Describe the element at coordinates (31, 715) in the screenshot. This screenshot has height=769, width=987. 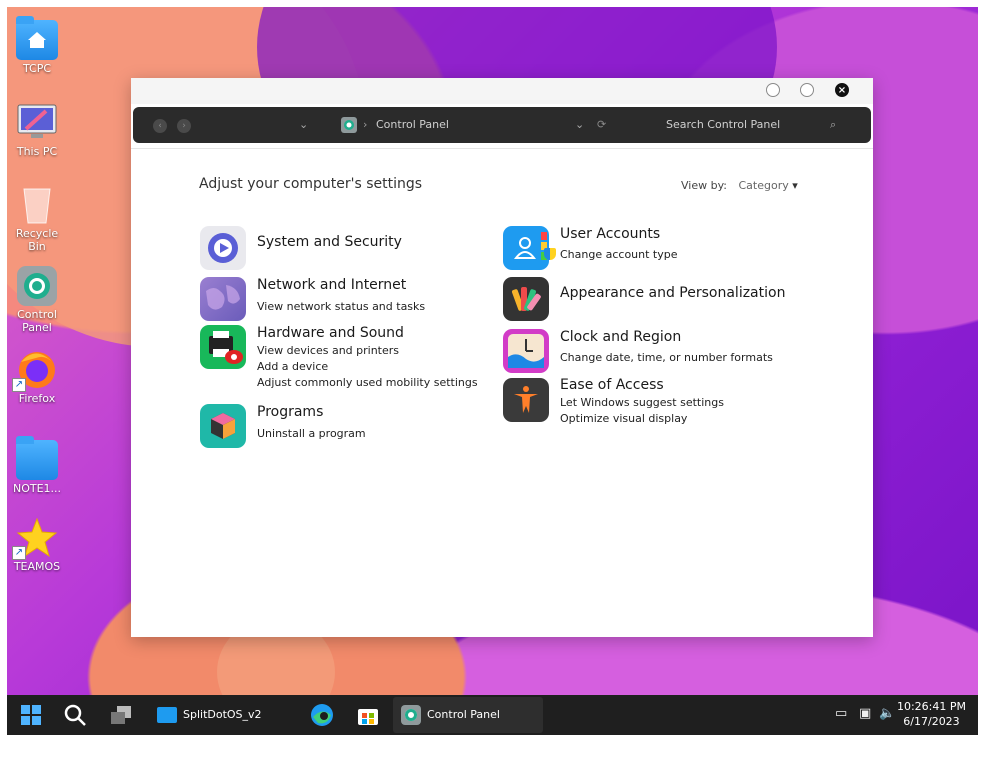
I see `start-button` at that location.